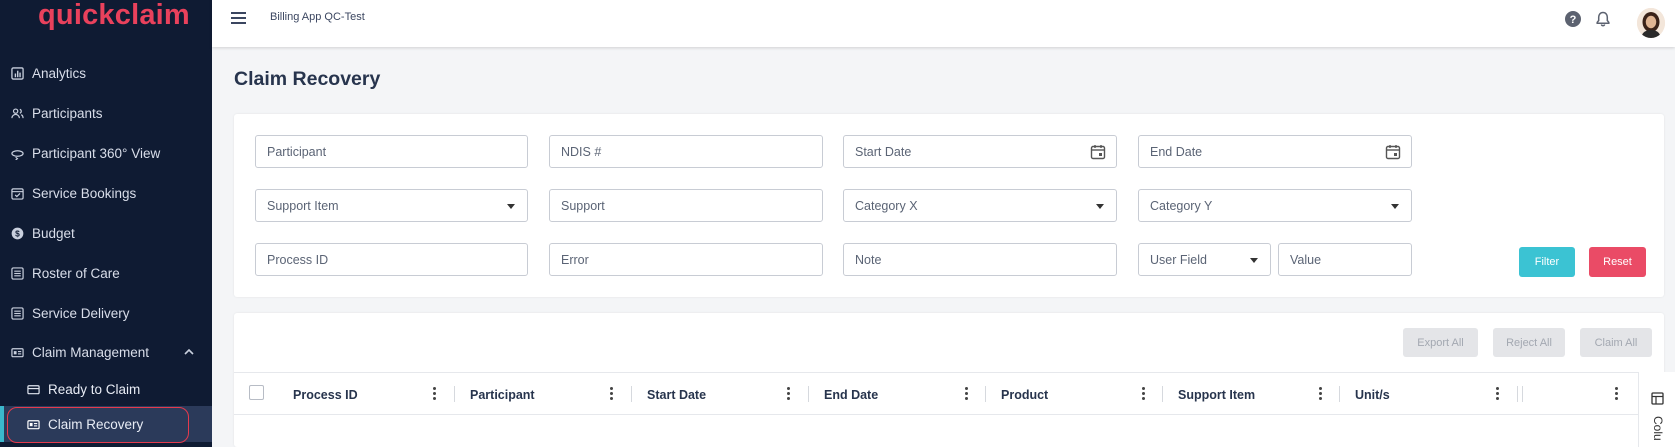 The height and width of the screenshot is (447, 1675). I want to click on ndis-input: NDIS #, so click(686, 151).